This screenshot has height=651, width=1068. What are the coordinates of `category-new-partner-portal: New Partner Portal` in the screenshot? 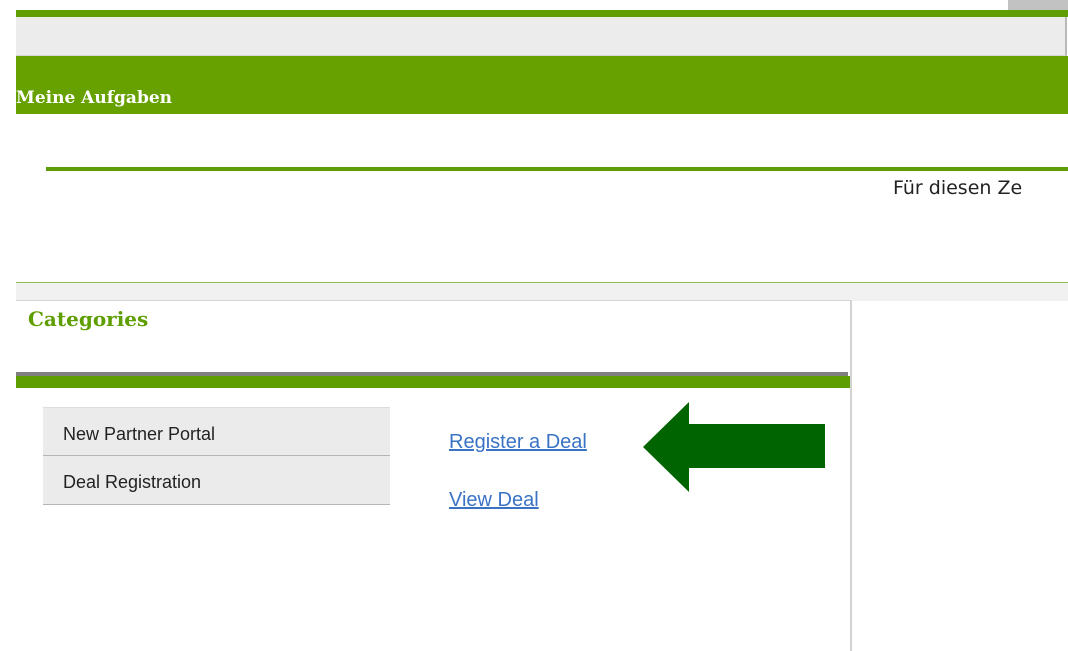 It's located at (216, 431).